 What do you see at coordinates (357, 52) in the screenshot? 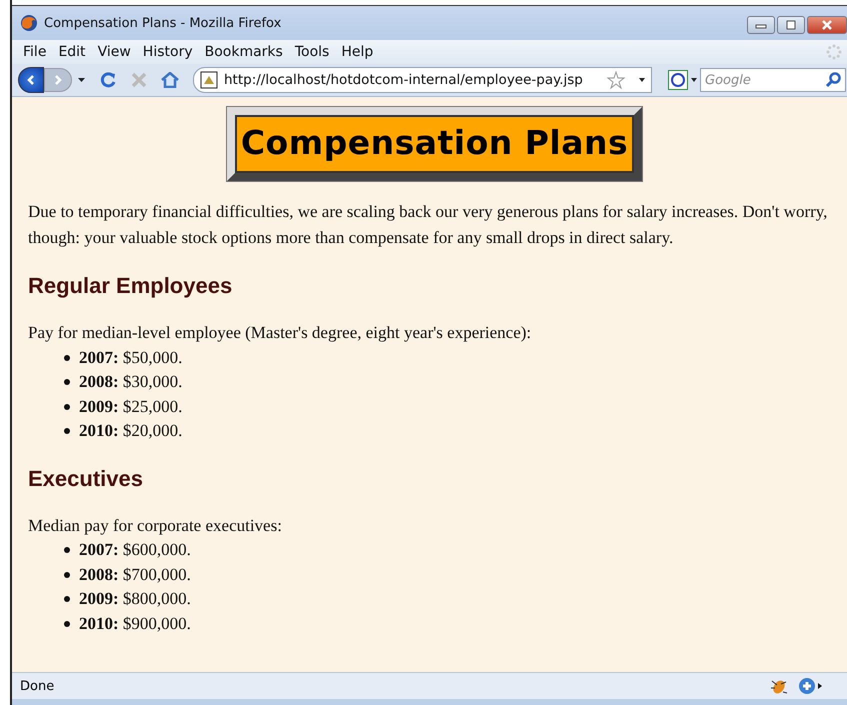
I see `menu-item: Help` at bounding box center [357, 52].